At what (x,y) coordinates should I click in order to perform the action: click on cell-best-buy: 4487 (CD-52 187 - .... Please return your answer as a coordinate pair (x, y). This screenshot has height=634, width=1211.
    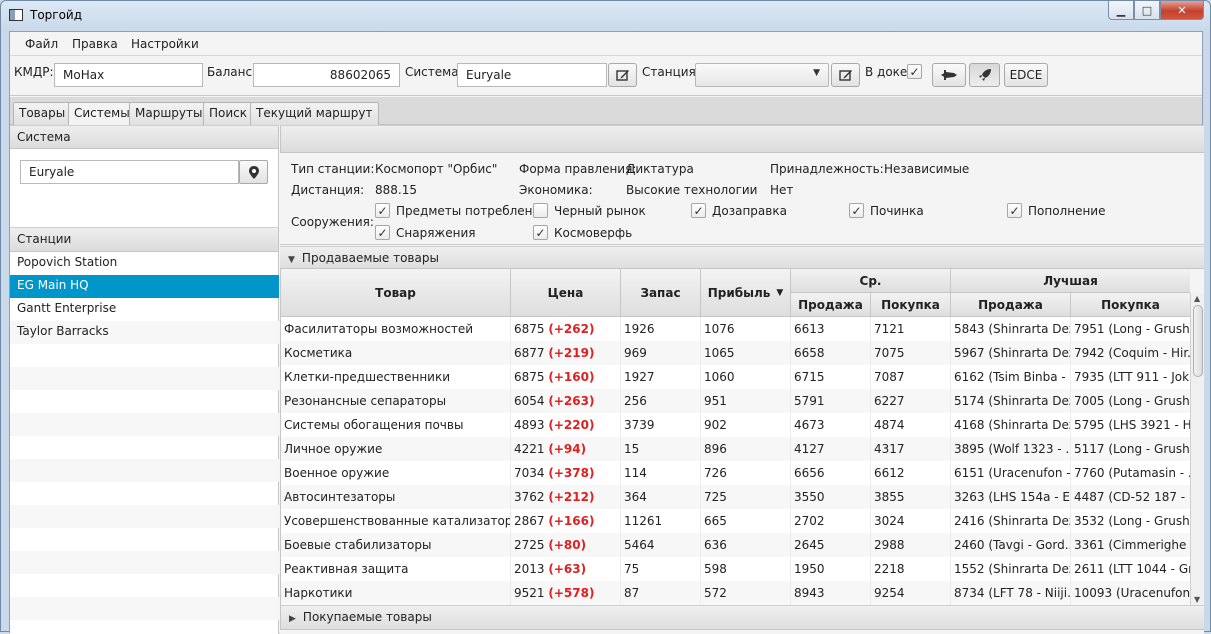
    Looking at the image, I should click on (1130, 497).